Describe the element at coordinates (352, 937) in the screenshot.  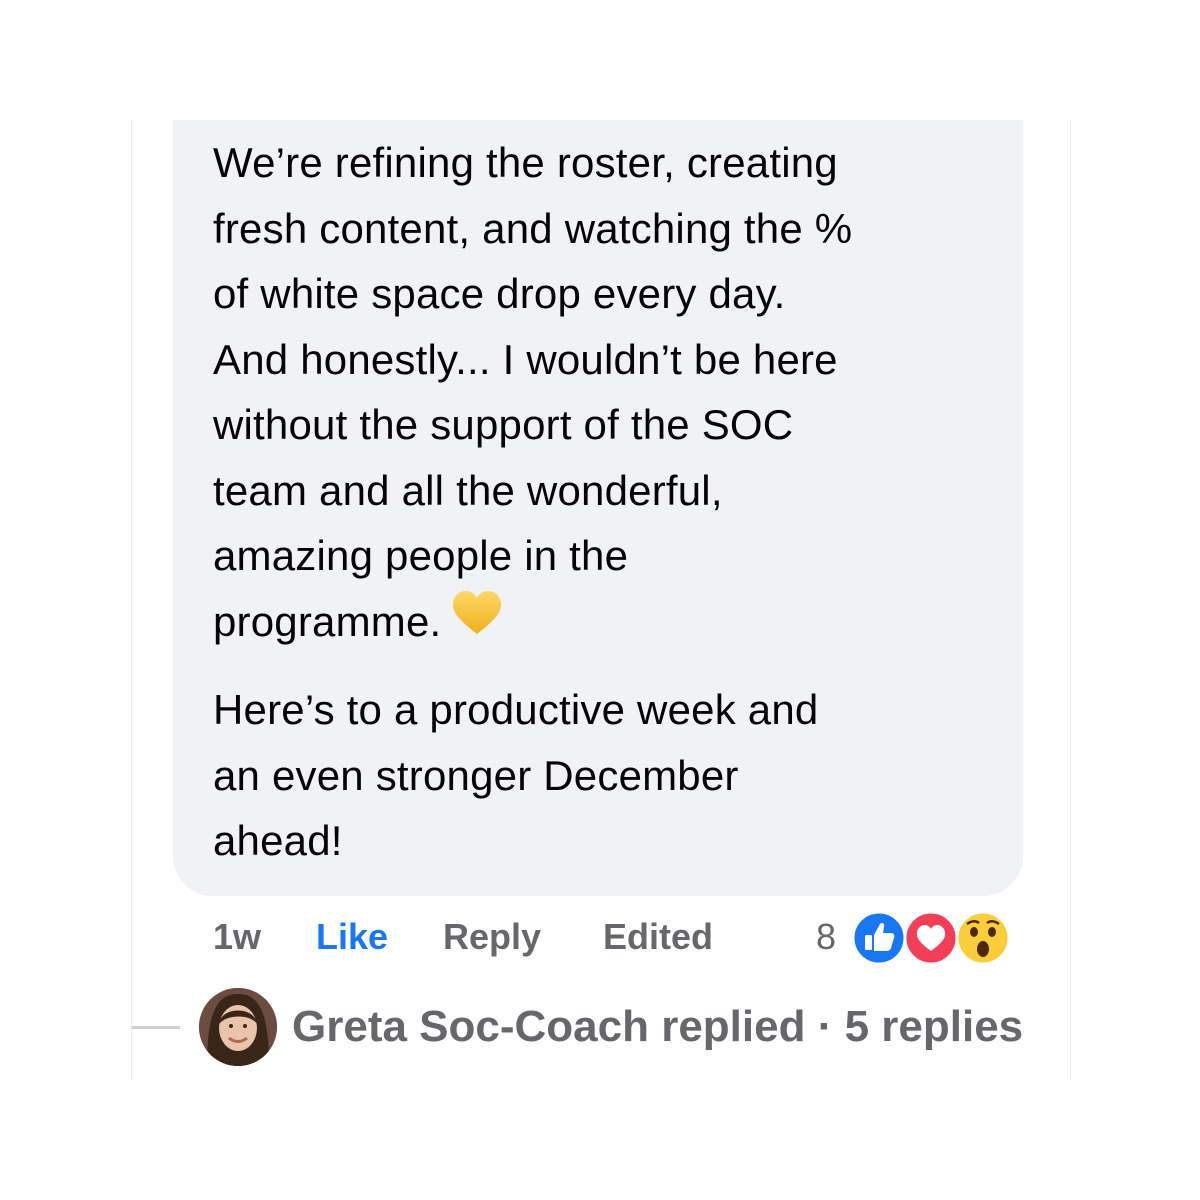
I see `like-button: Like` at that location.